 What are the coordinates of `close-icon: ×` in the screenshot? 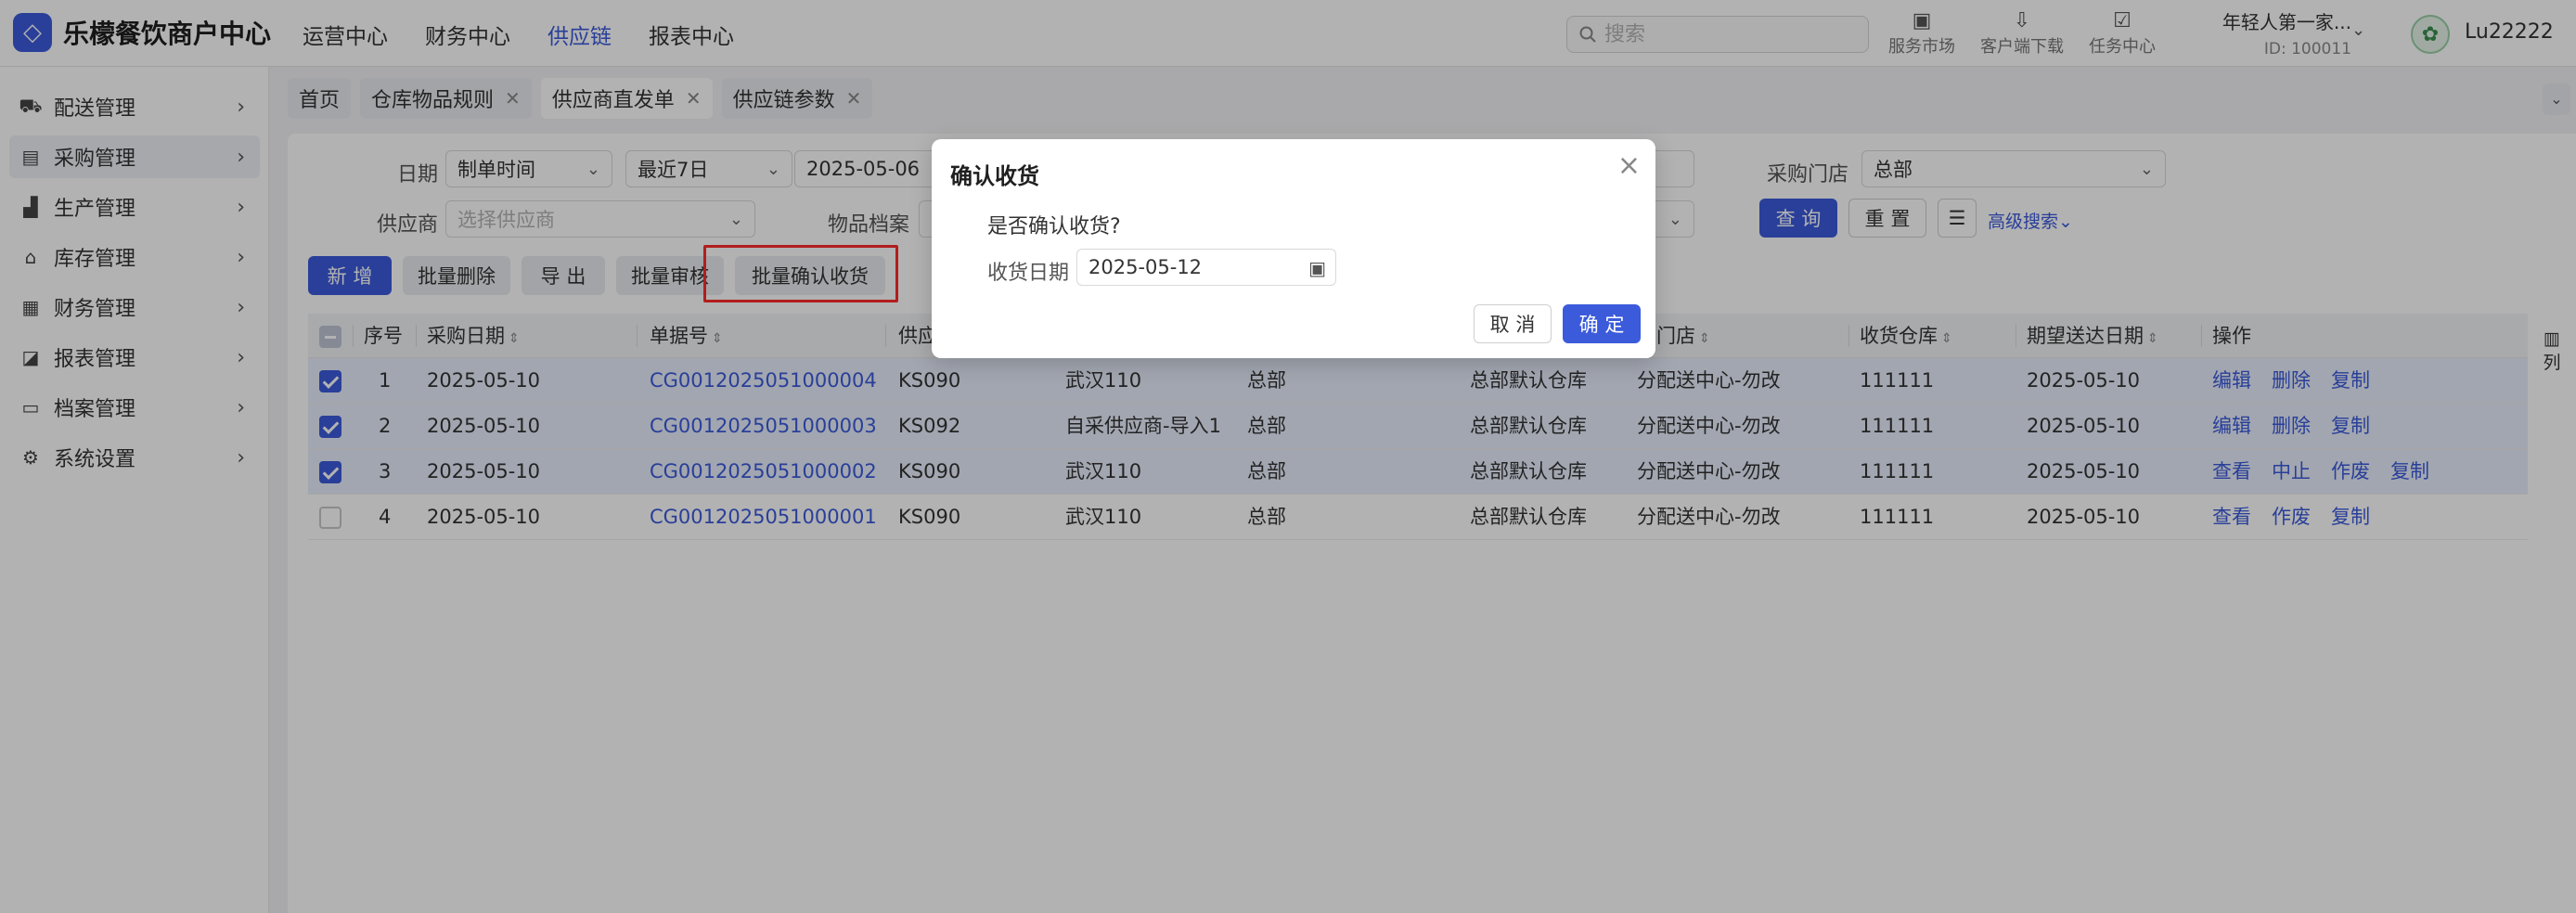 It's located at (1629, 166).